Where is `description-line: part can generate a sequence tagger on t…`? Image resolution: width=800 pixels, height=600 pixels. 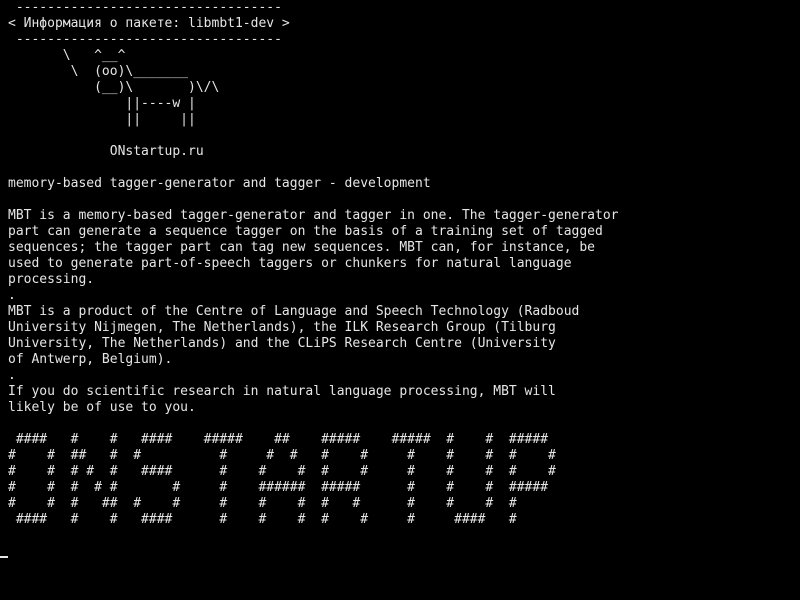
description-line: part can generate a sequence tagger on t… is located at coordinates (305, 231).